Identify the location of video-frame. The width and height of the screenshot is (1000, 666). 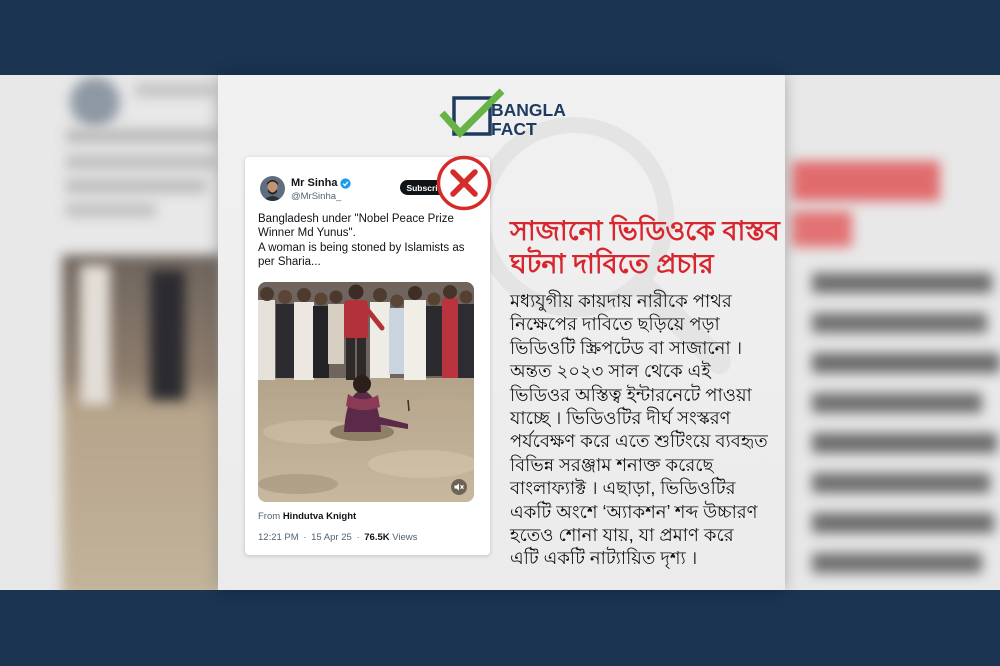
(366, 392).